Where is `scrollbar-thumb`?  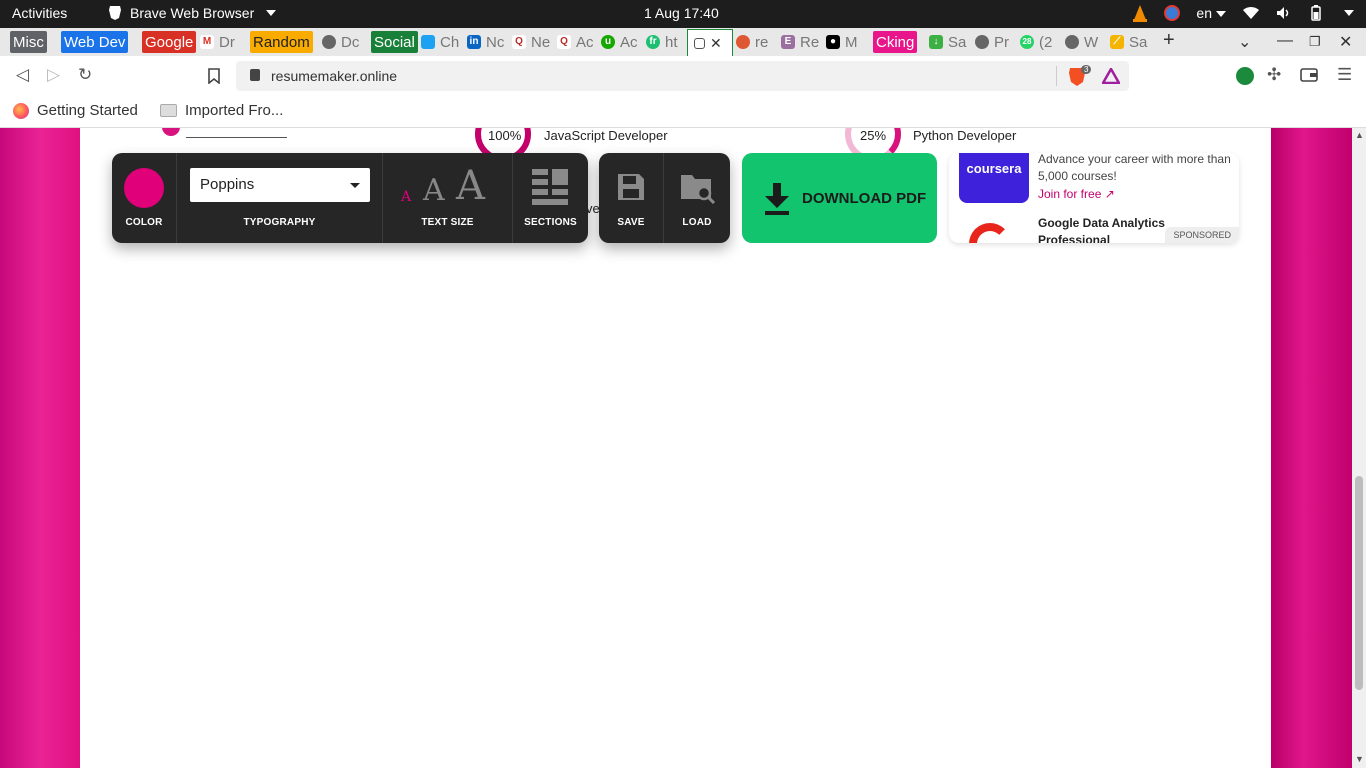 scrollbar-thumb is located at coordinates (1359, 583).